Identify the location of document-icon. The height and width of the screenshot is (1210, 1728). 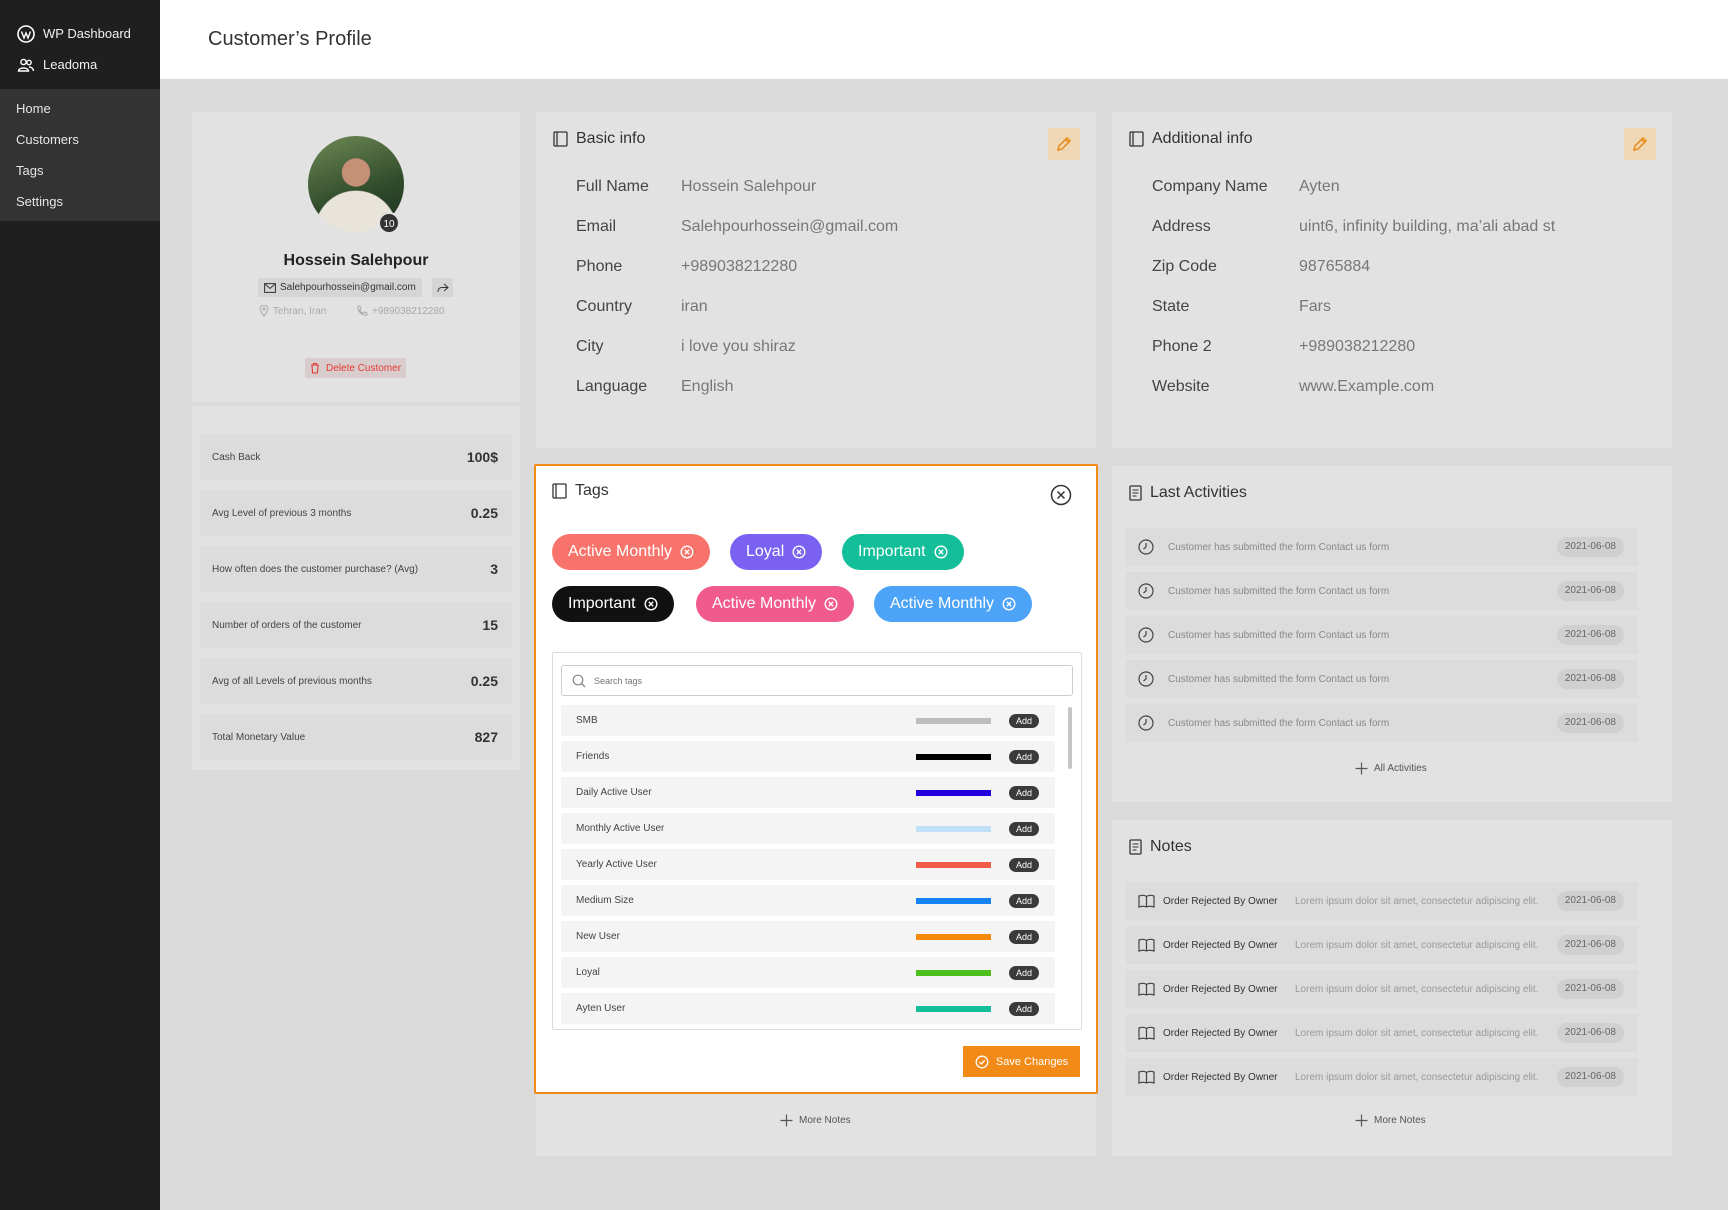
(1135, 847).